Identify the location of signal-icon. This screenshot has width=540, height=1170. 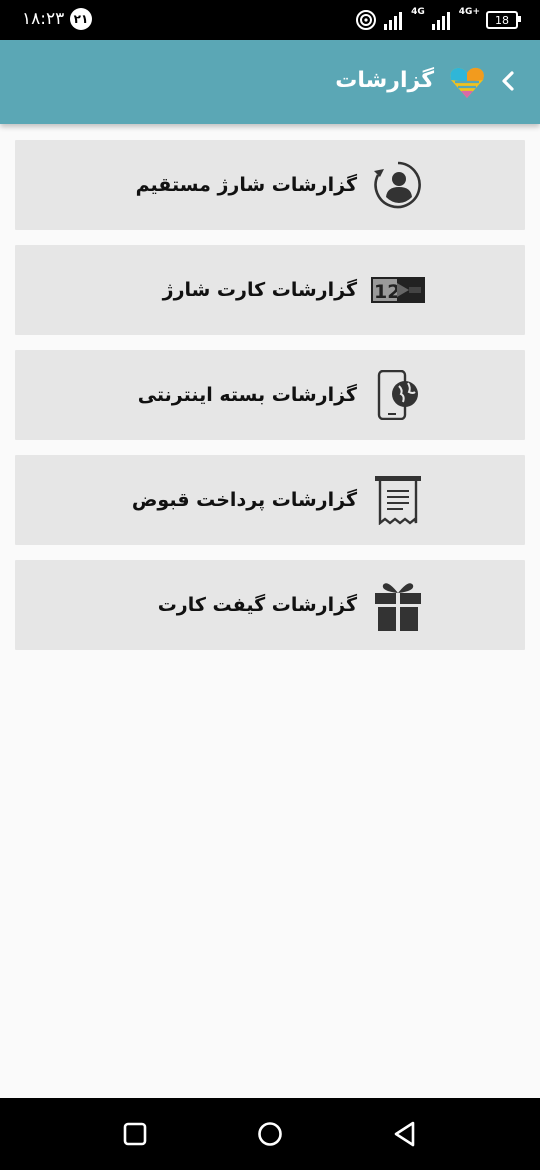
(393, 21).